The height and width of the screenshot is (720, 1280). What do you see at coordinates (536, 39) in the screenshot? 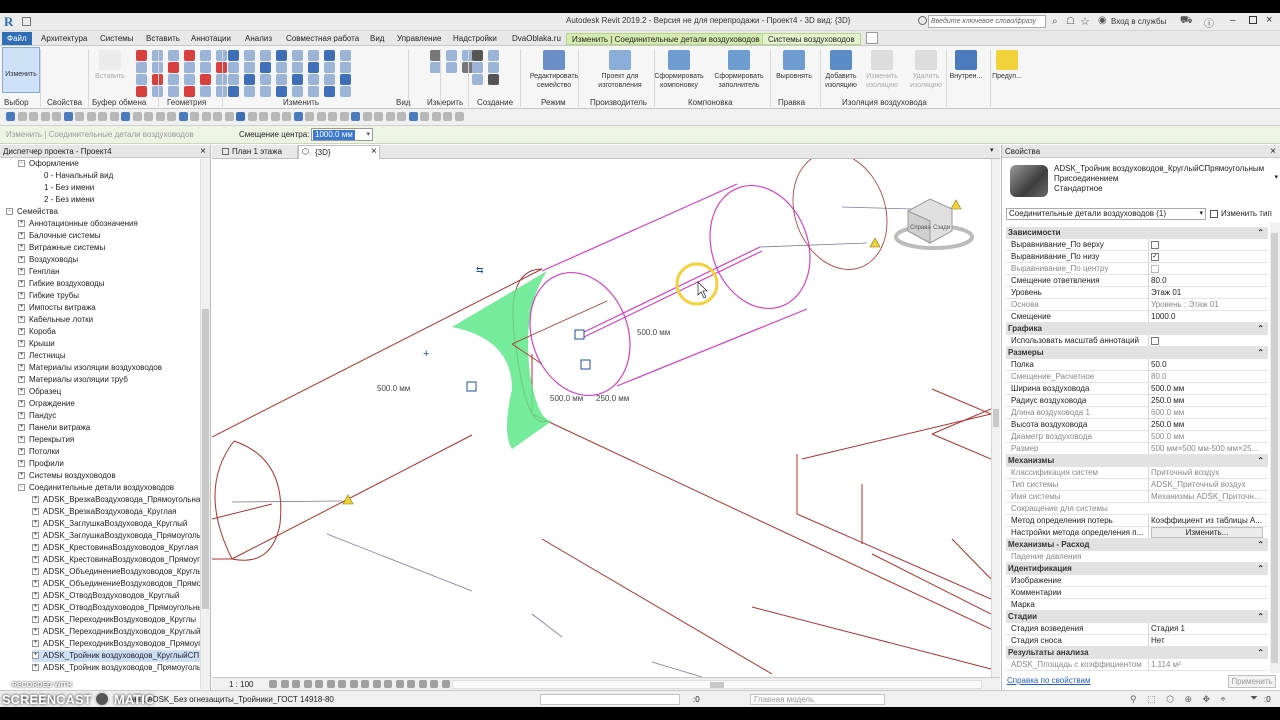
I see `tab-10: DvaOblaka.ru` at bounding box center [536, 39].